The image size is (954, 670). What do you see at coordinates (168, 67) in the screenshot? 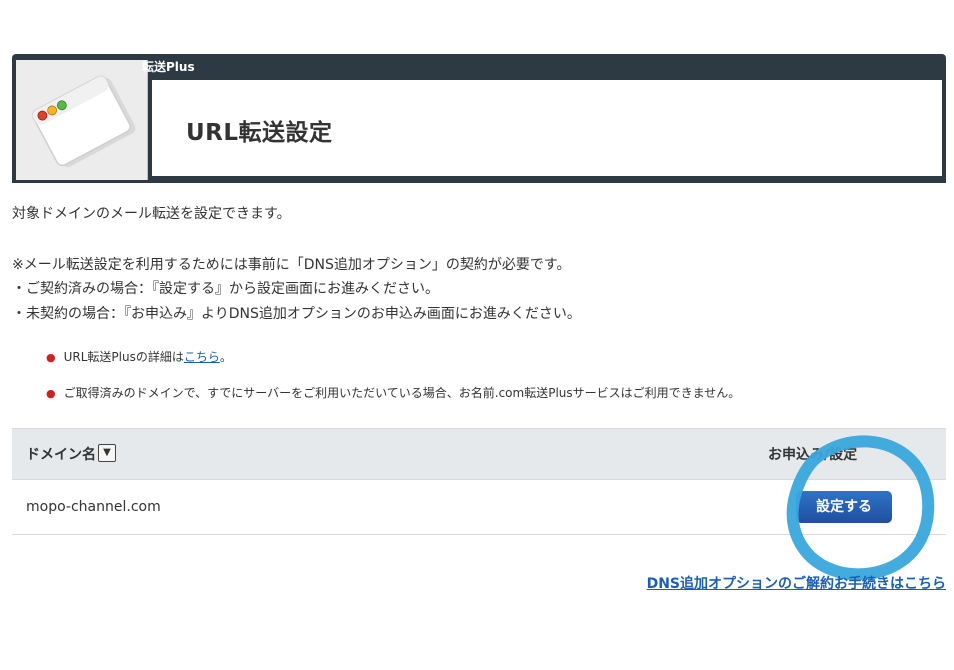
I see `service-label: 転送Plus` at bounding box center [168, 67].